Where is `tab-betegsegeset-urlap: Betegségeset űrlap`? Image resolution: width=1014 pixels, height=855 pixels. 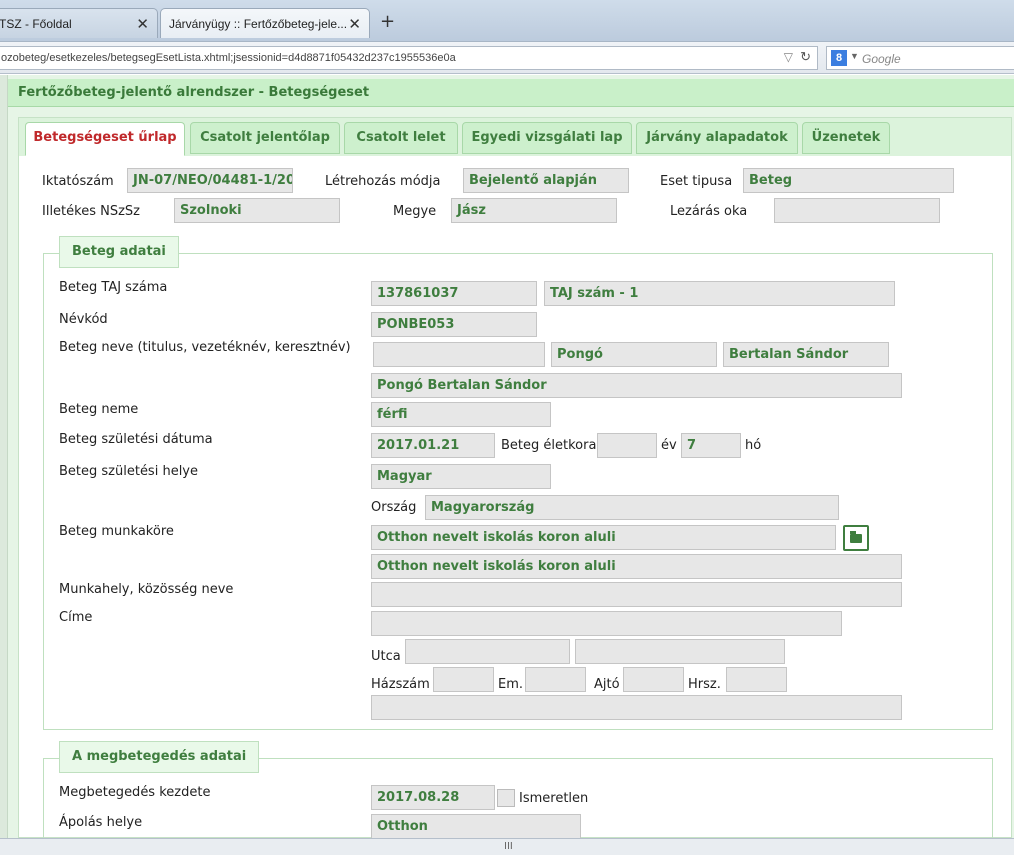
tab-betegsegeset-urlap: Betegségeset űrlap is located at coordinates (105, 139).